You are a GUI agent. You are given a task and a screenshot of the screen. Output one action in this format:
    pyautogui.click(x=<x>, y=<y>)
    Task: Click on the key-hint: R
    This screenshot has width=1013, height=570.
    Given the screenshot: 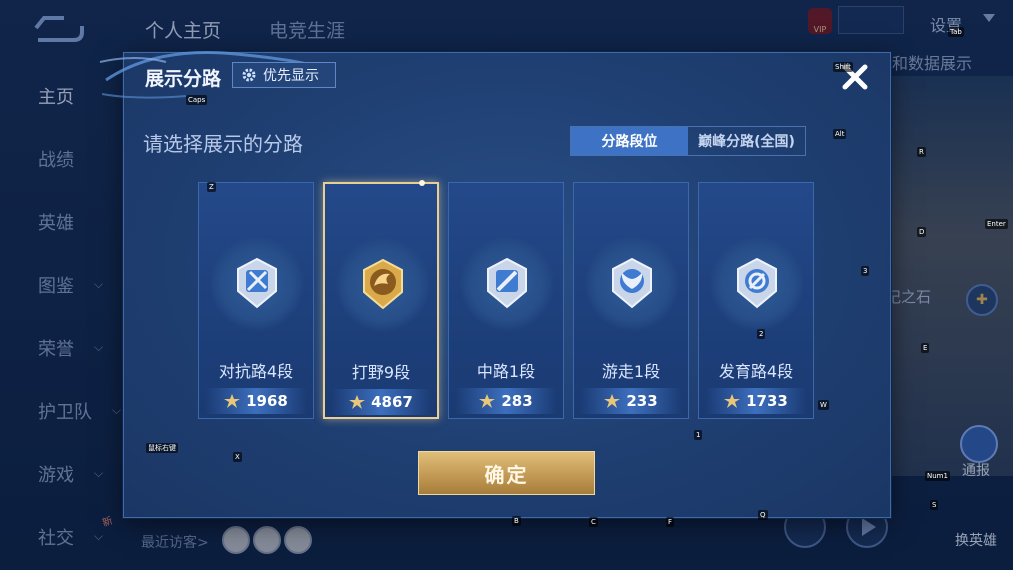 What is the action you would take?
    pyautogui.click(x=921, y=152)
    